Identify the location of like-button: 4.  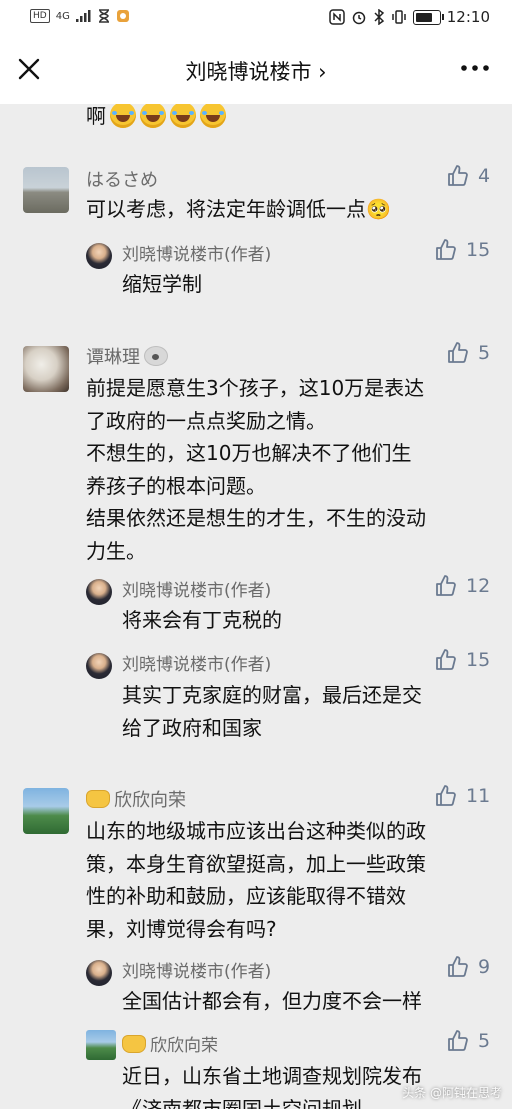
(468, 176).